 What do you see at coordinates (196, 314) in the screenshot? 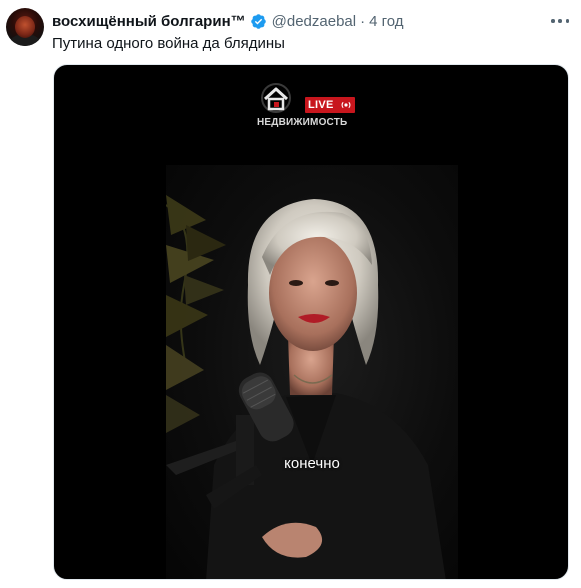
I see `plant` at bounding box center [196, 314].